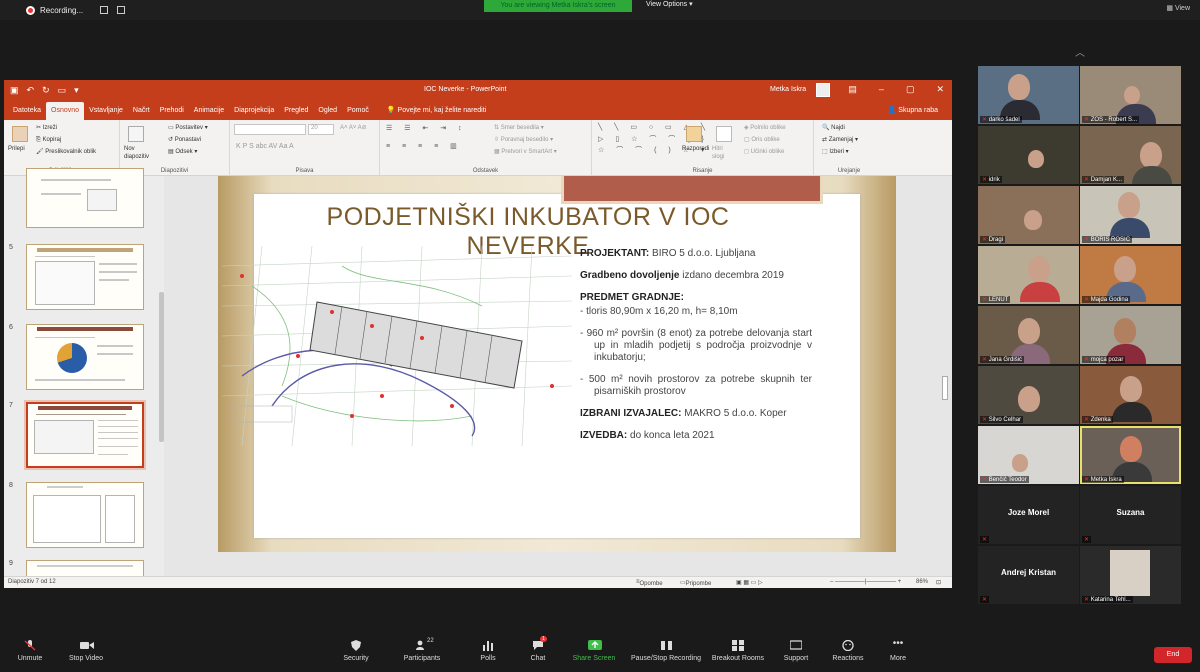  I want to click on comments-button: ▭ Pripombe, so click(695, 583).